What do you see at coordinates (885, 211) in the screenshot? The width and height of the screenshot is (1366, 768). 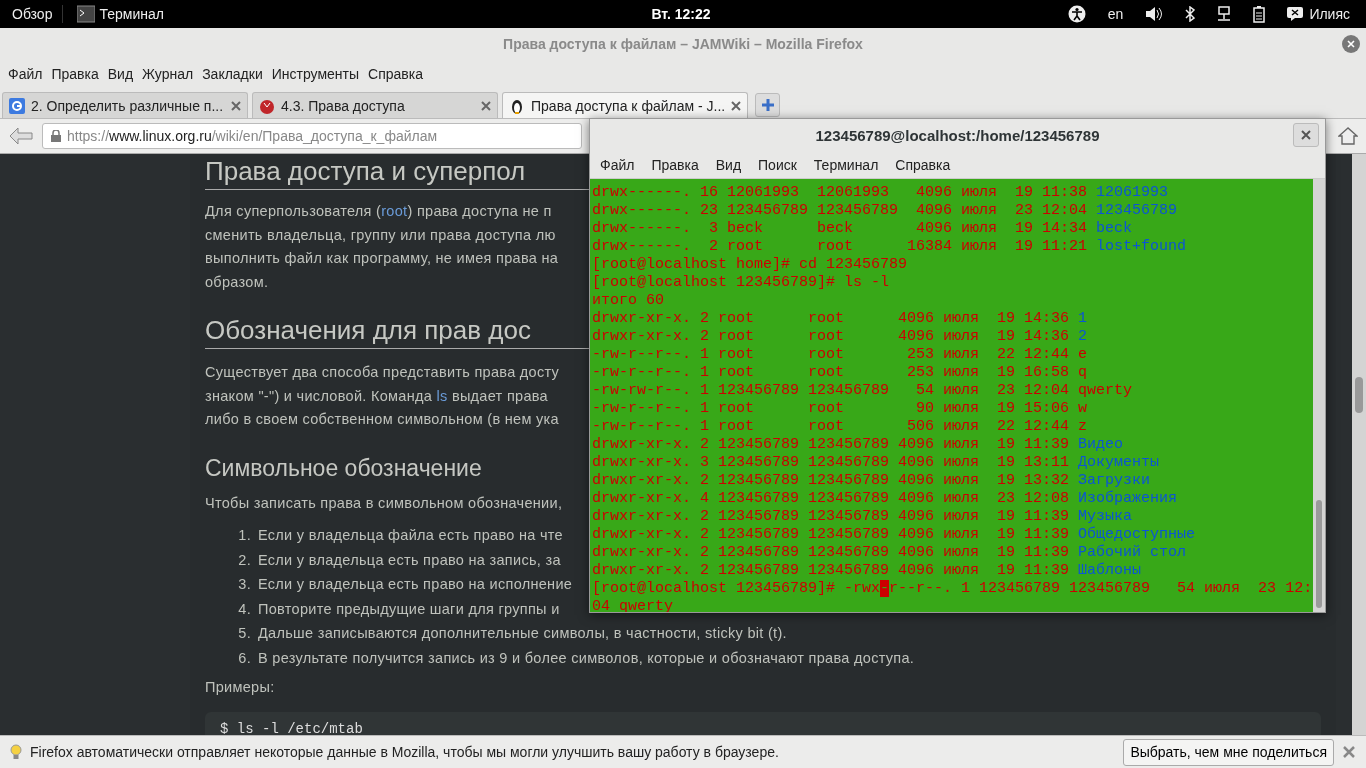 I see `terminal-line: drwx------. 23 123456789 123456789 4096 июля 23 12:04 123456789` at bounding box center [885, 211].